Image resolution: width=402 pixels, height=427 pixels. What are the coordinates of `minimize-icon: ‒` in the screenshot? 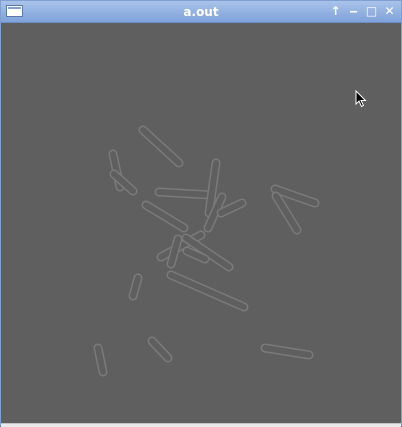 It's located at (353, 11).